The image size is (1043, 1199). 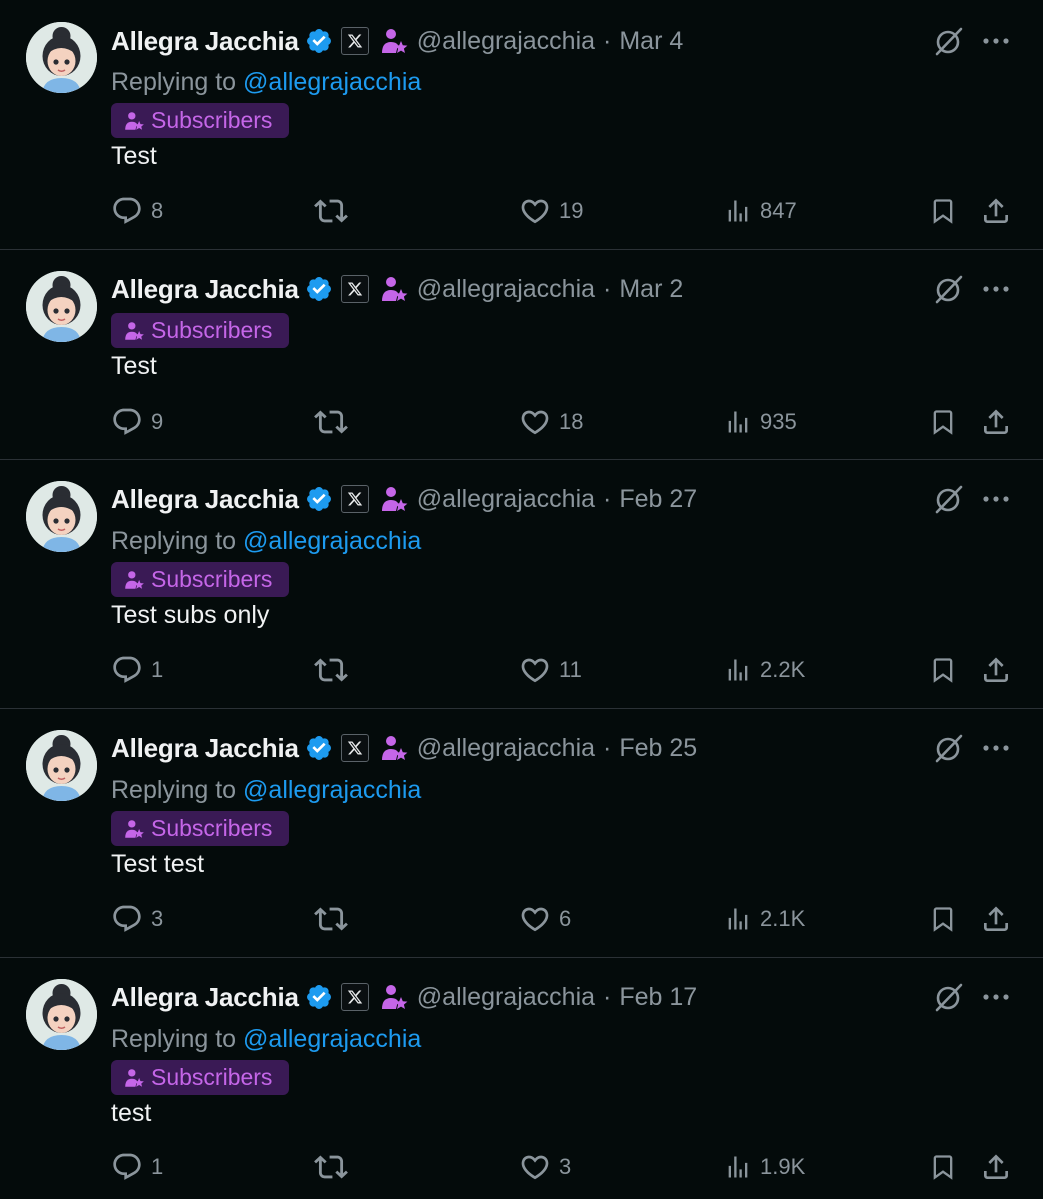 I want to click on post-text: Test test, so click(x=158, y=864).